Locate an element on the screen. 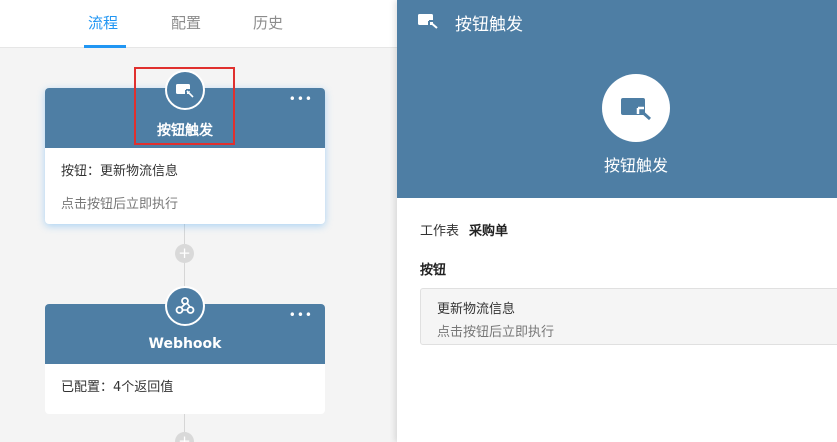  tab-flow: 流程 is located at coordinates (103, 22).